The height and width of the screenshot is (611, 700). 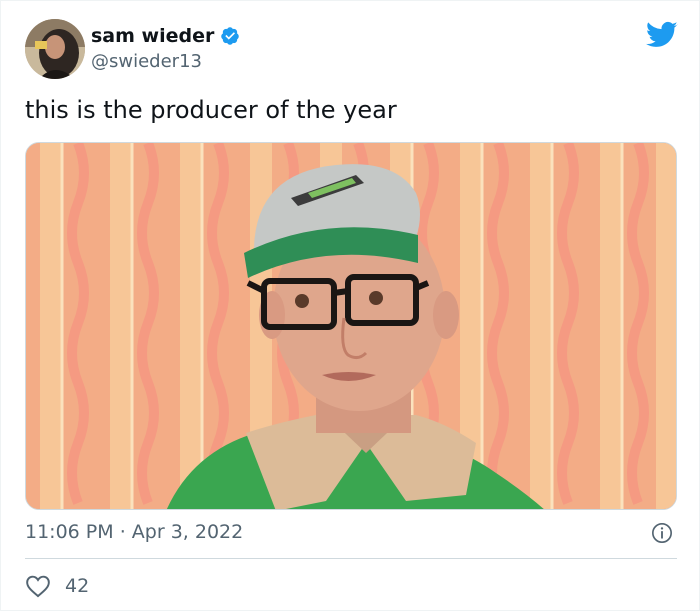 I want to click on info-icon, so click(x=662, y=533).